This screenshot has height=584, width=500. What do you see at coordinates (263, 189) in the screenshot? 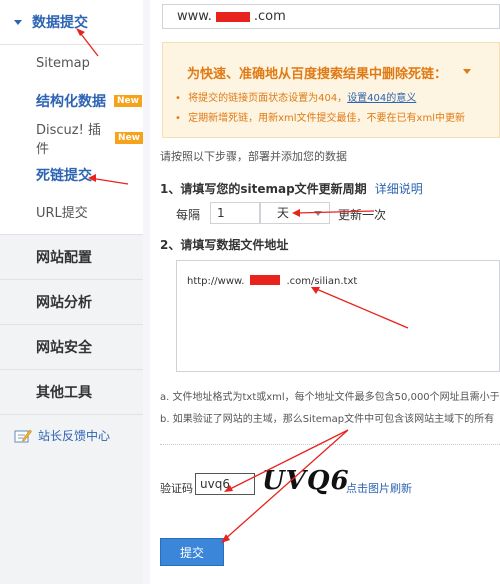
I see `step1-title: 1、请填写您的sitemap文件更新周期` at bounding box center [263, 189].